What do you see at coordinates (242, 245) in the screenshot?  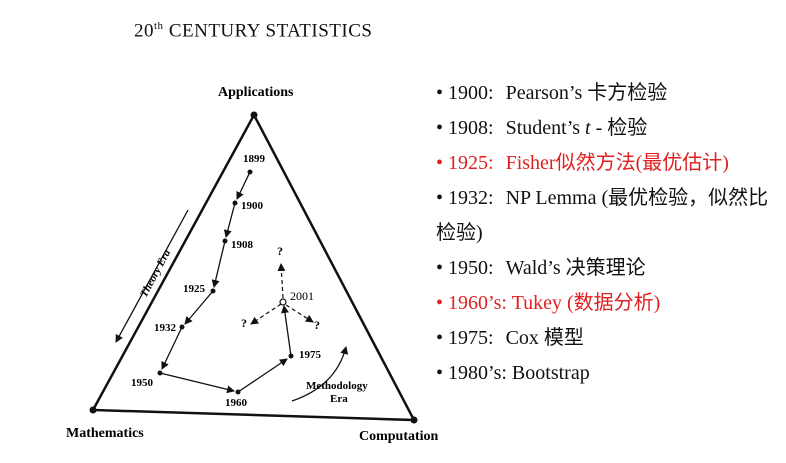 I see `year-label-1908: 1908` at bounding box center [242, 245].